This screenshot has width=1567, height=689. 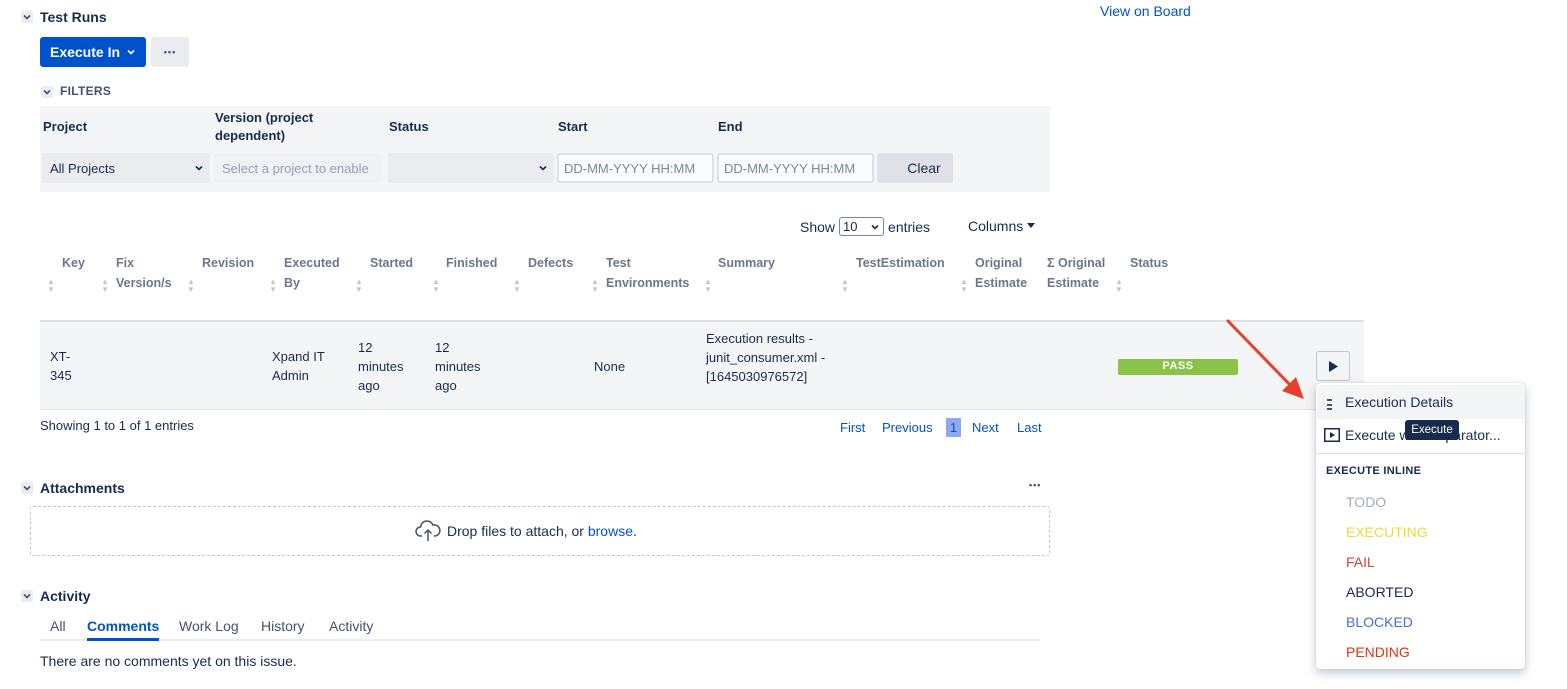 I want to click on project-label: Project, so click(x=65, y=126).